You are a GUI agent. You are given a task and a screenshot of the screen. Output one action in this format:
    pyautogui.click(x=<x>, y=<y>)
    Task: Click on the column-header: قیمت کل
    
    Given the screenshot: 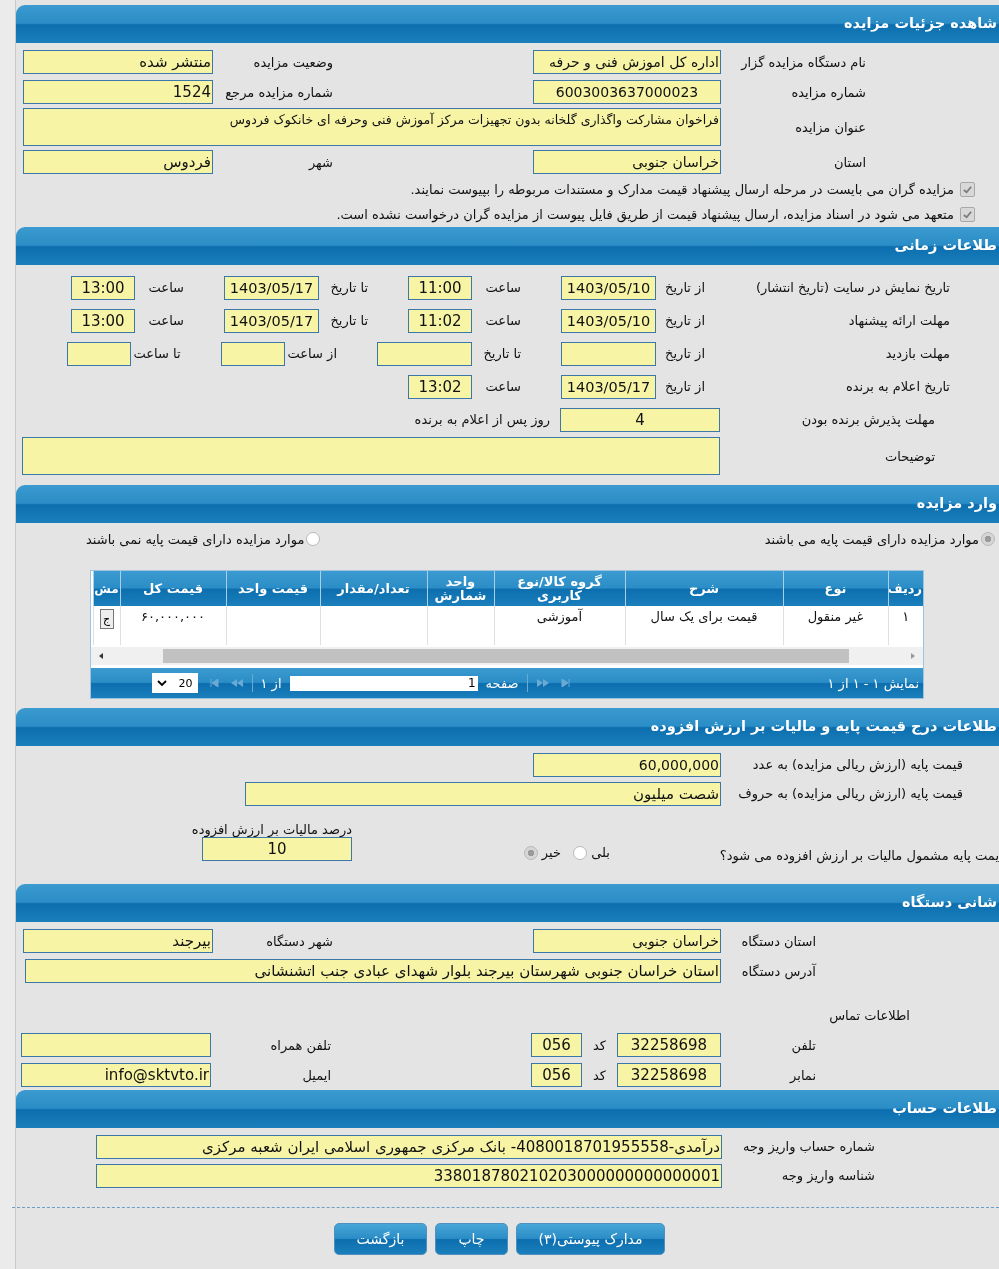 What is the action you would take?
    pyautogui.click(x=173, y=588)
    